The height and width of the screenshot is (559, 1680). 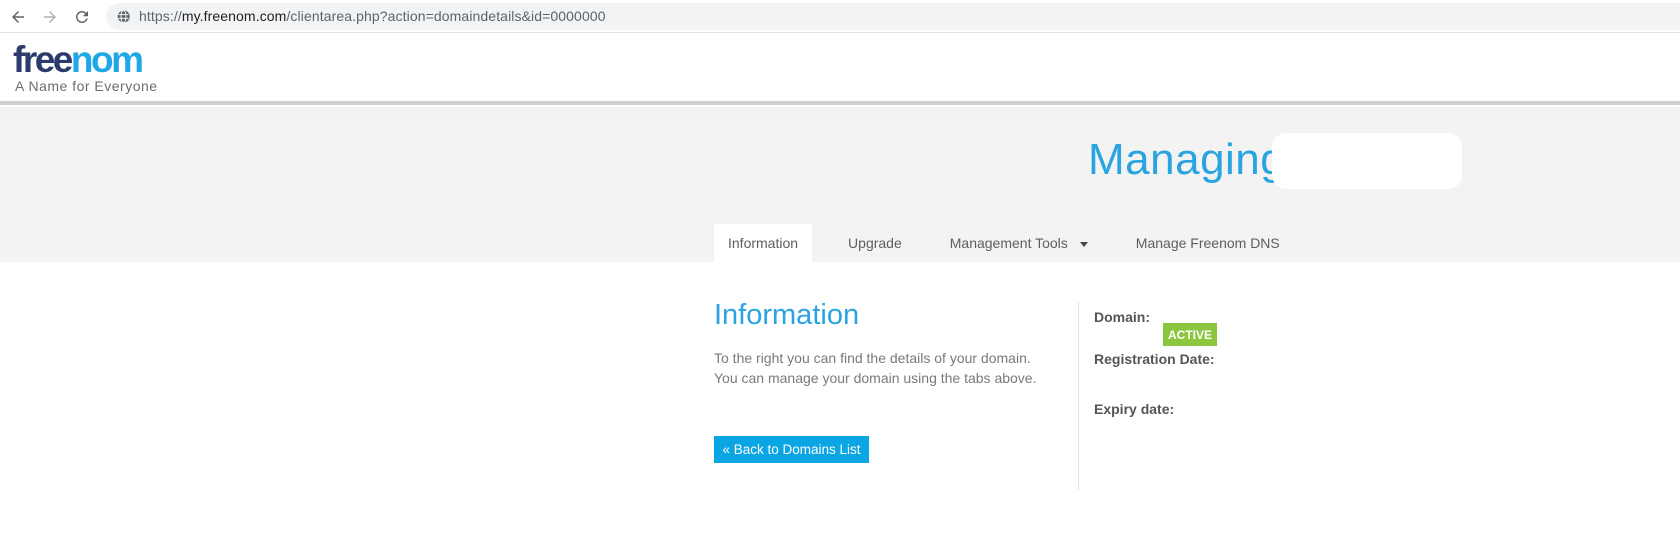 What do you see at coordinates (1078, 396) in the screenshot?
I see `column-divider` at bounding box center [1078, 396].